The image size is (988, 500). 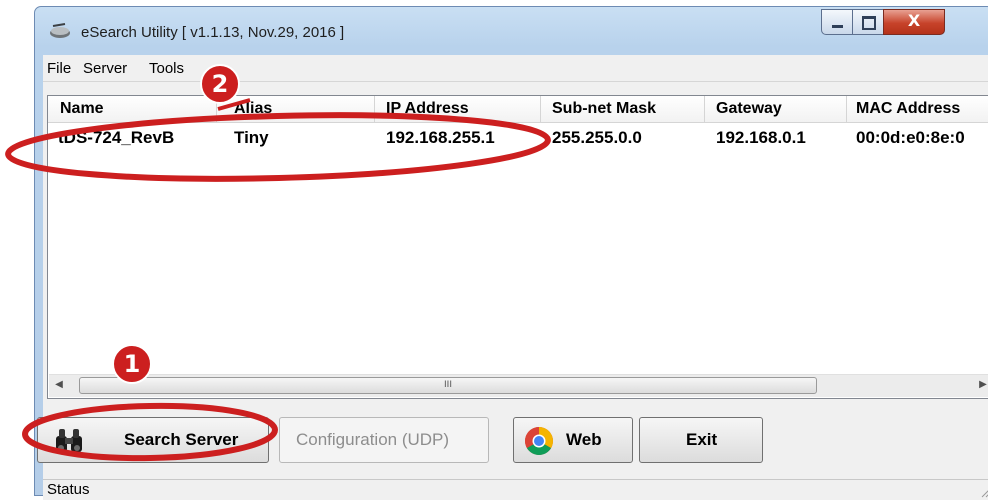 I want to click on scroll-right-icon: ▶, so click(x=981, y=386).